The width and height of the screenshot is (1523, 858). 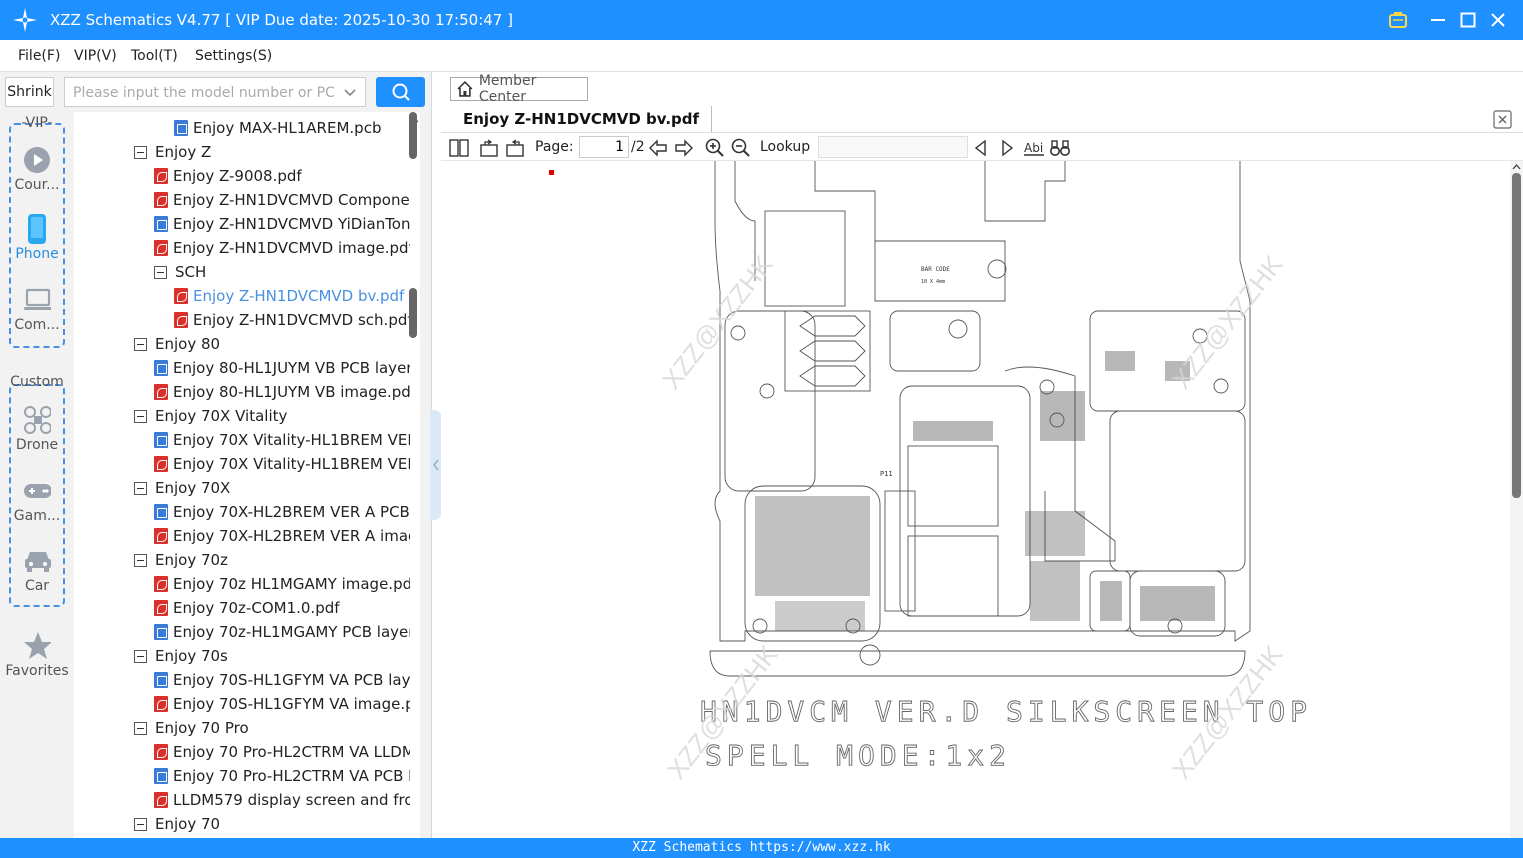 I want to click on tree-node-label: Enjoy 70S-HL1GFYM VA PCB layer., so click(x=291, y=680).